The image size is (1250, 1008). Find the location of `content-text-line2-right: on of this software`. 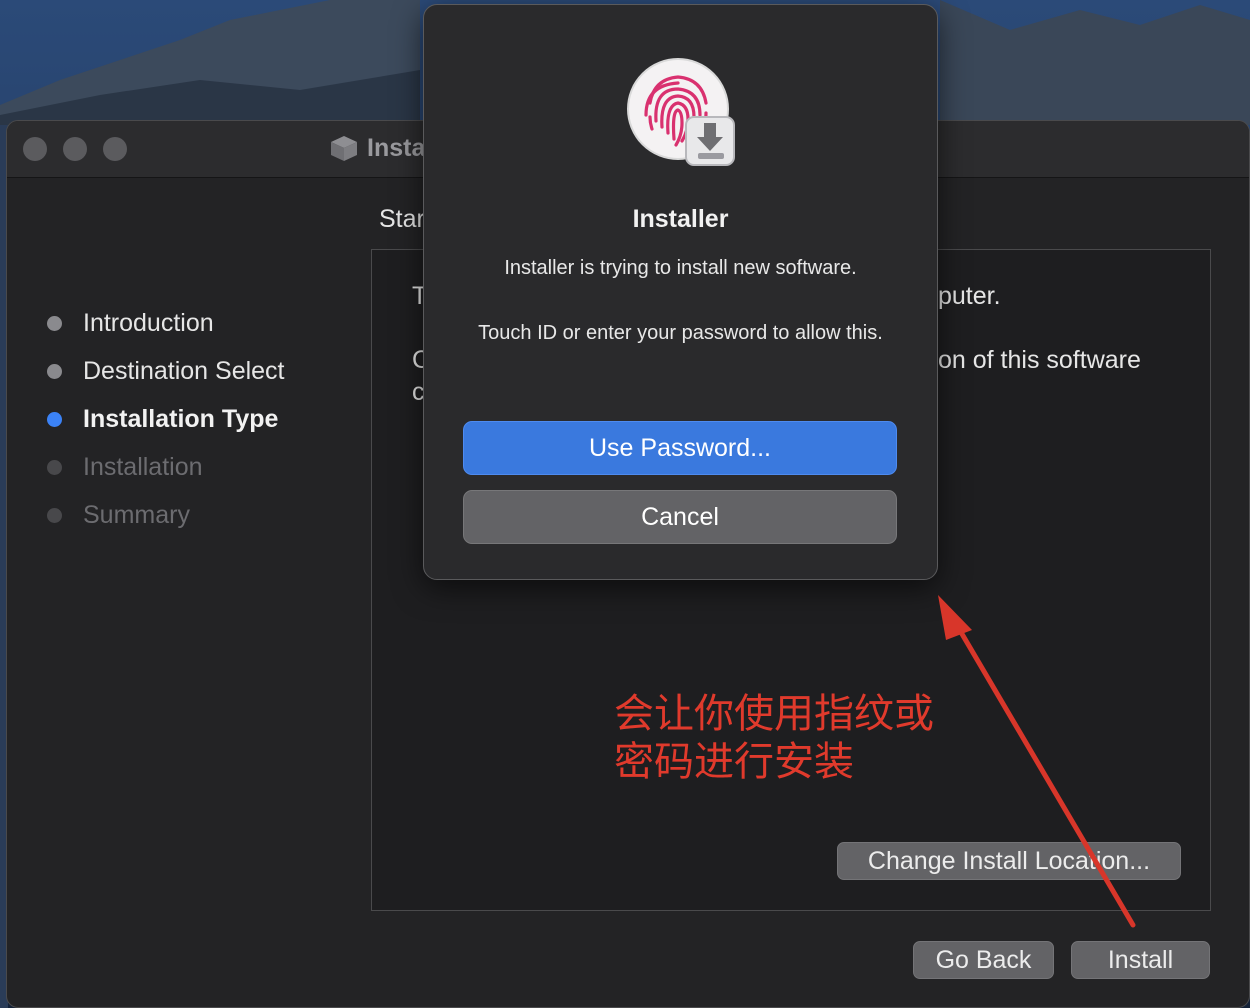

content-text-line2-right: on of this software is located at coordinates (1039, 360).